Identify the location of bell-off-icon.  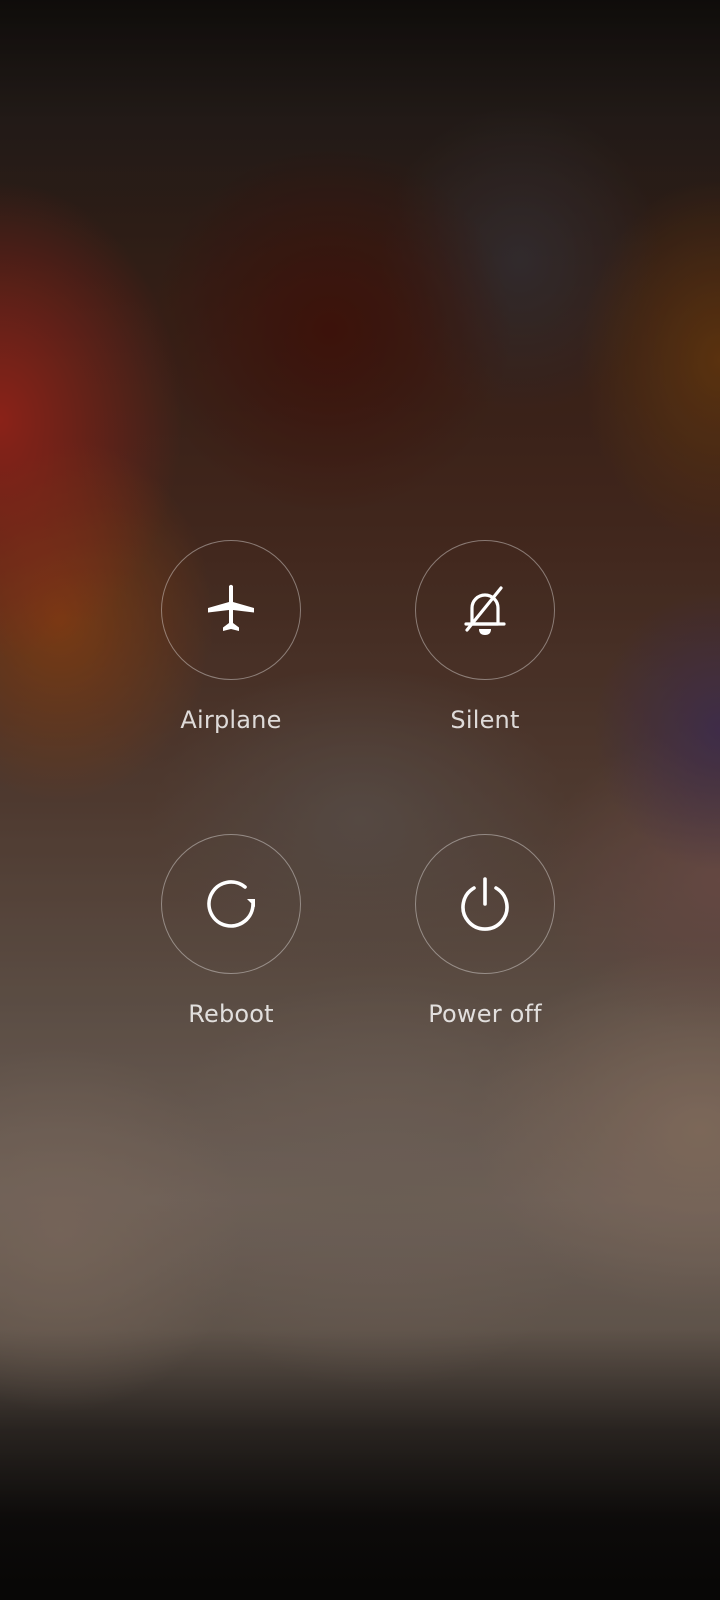
(485, 610).